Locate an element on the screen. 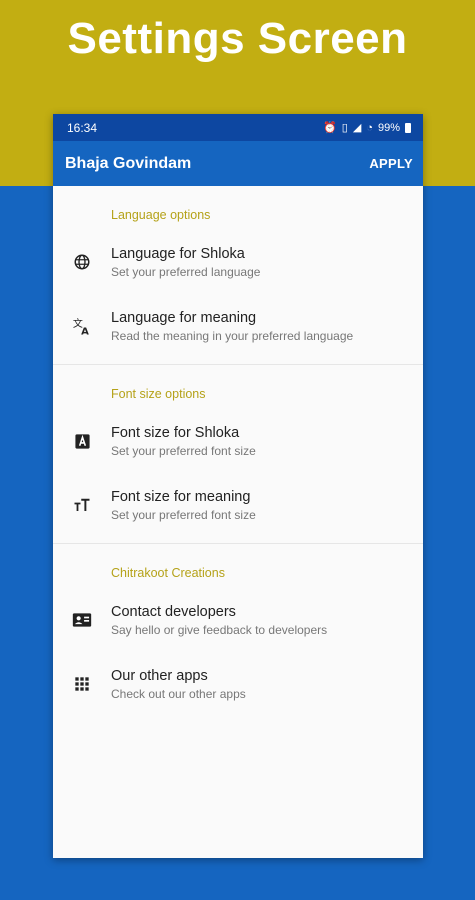 This screenshot has height=900, width=475. setting-title: Font size for meaning is located at coordinates (181, 496).